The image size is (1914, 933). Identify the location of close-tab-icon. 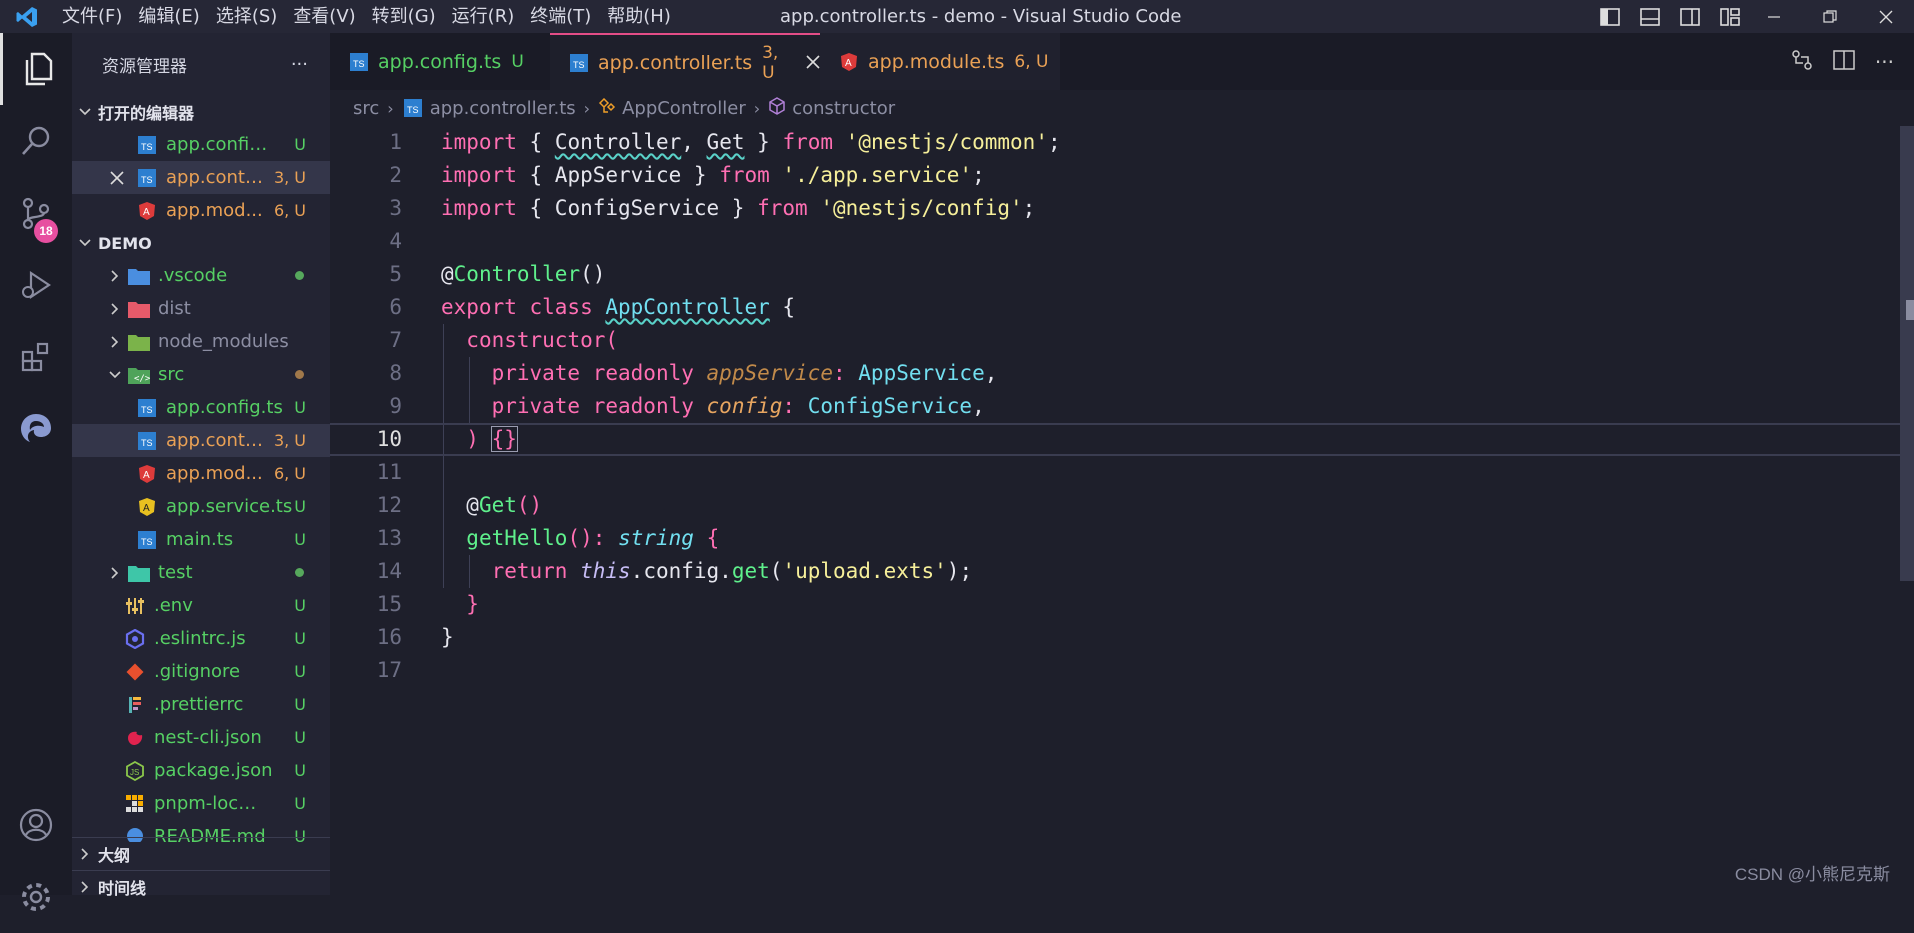
(813, 62).